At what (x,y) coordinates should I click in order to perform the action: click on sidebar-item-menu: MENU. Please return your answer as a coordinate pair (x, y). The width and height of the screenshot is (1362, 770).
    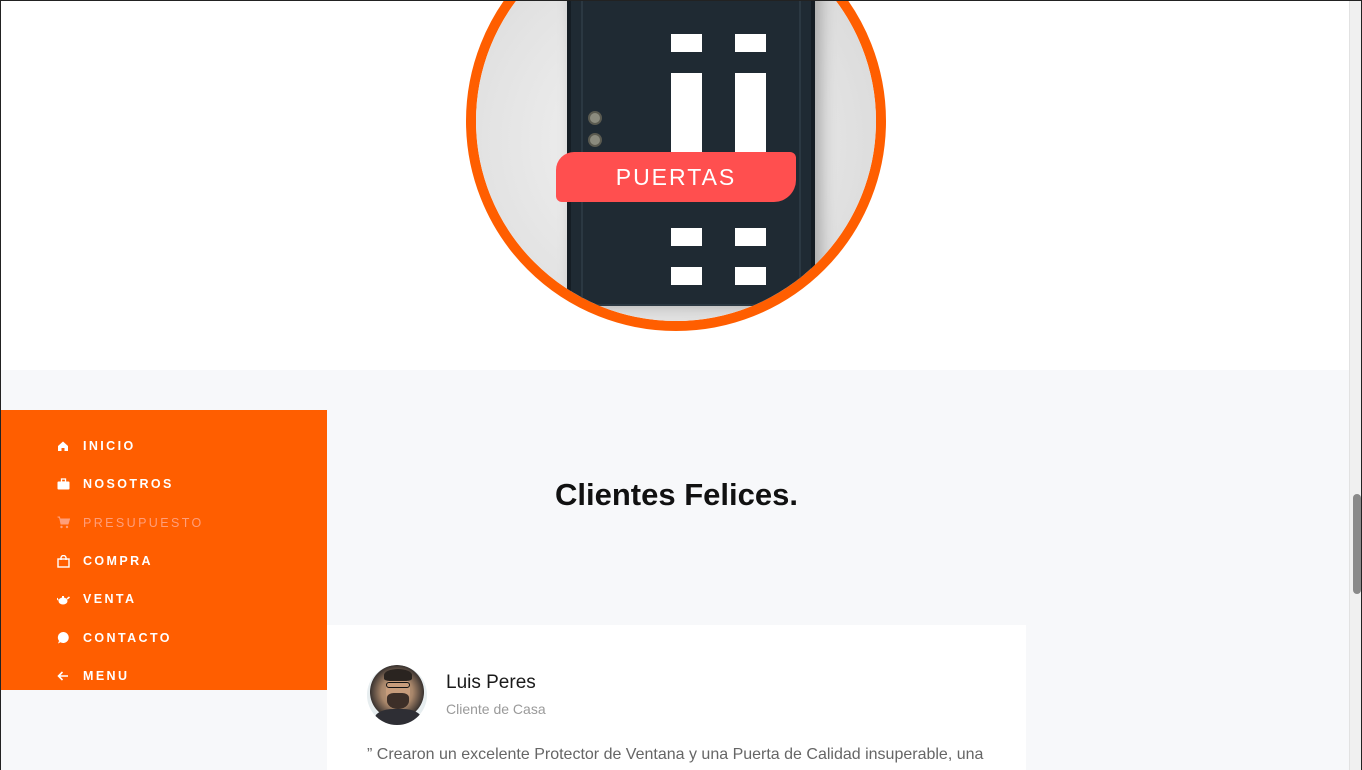
    Looking at the image, I should click on (164, 676).